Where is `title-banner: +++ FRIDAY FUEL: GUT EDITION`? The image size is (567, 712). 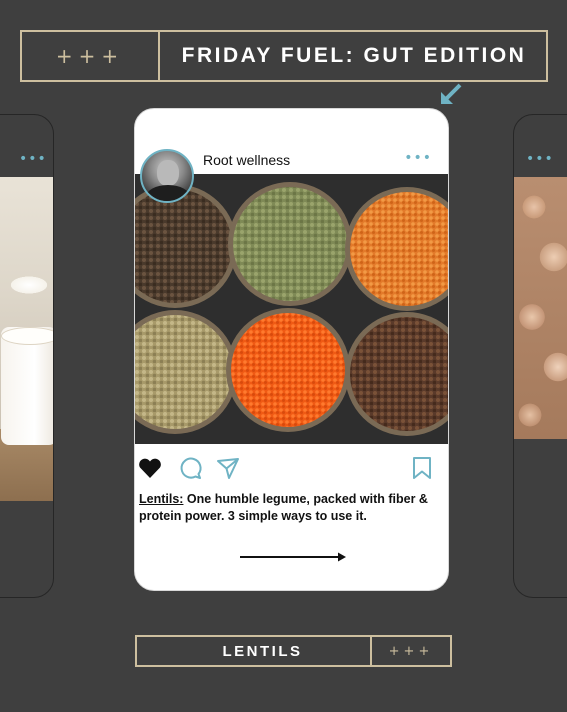 title-banner: +++ FRIDAY FUEL: GUT EDITION is located at coordinates (284, 56).